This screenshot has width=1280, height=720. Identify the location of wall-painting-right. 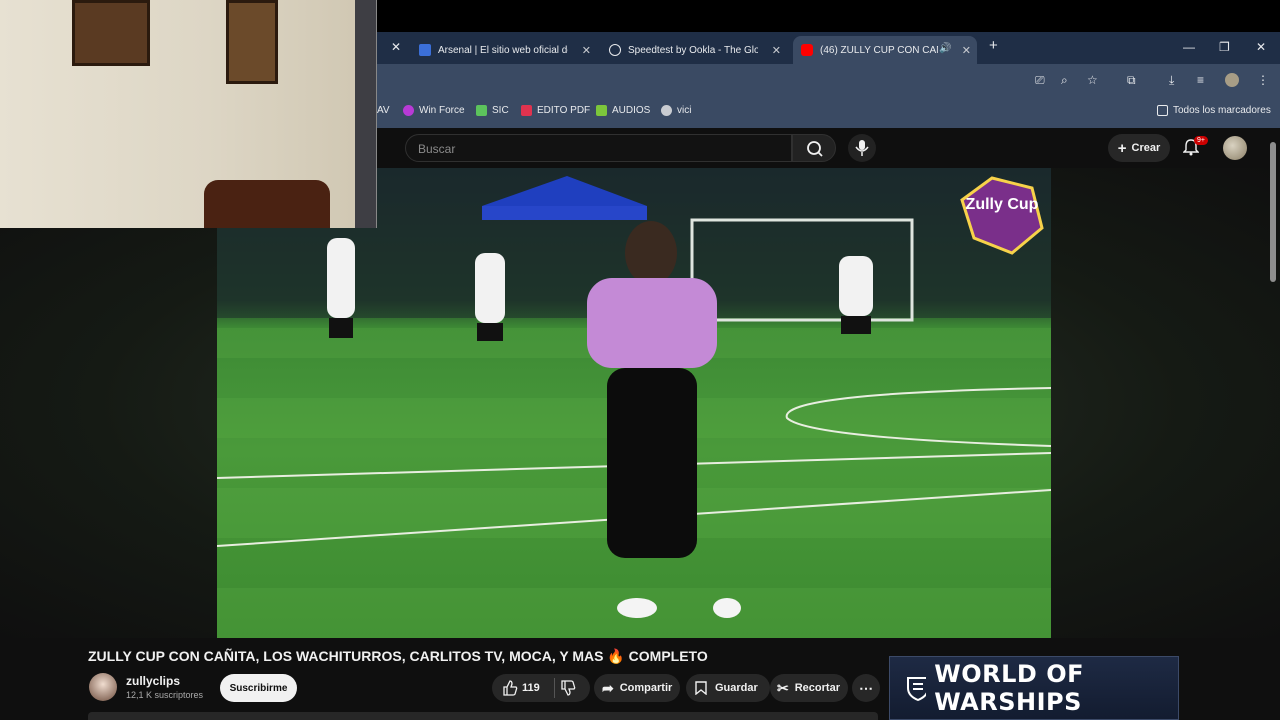
(252, 42).